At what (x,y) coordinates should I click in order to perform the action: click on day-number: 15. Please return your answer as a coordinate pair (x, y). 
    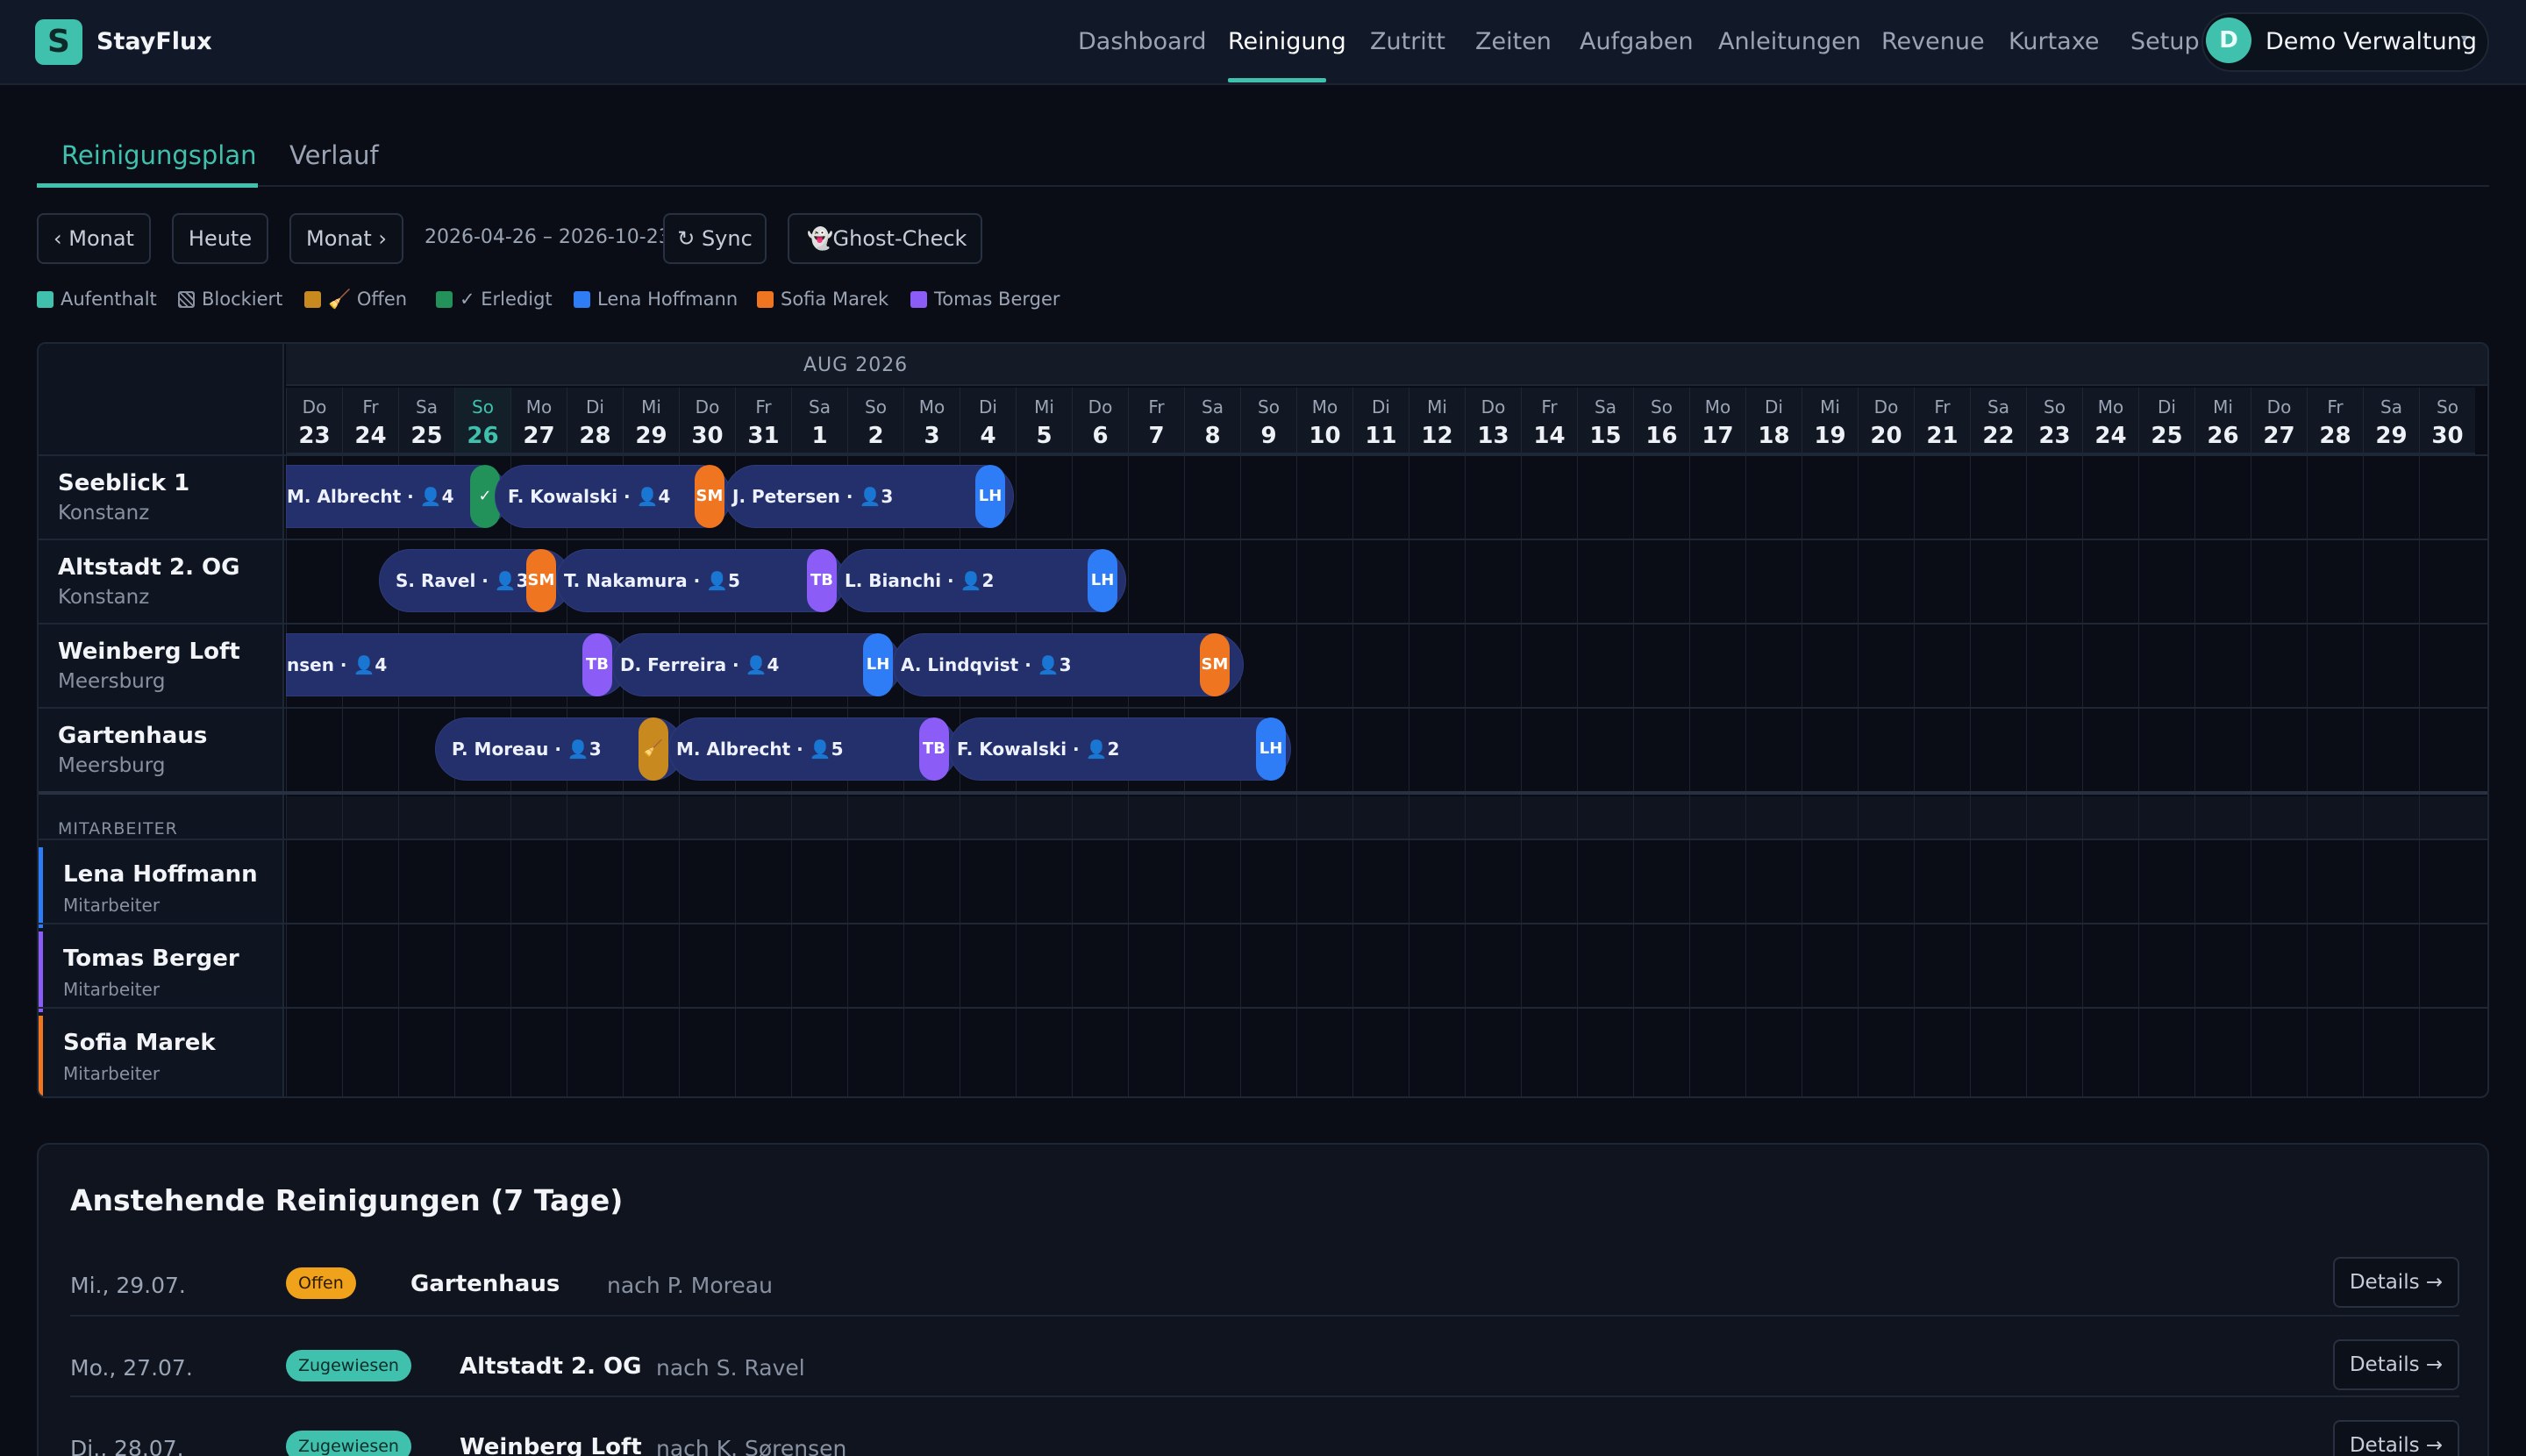
    Looking at the image, I should click on (1605, 436).